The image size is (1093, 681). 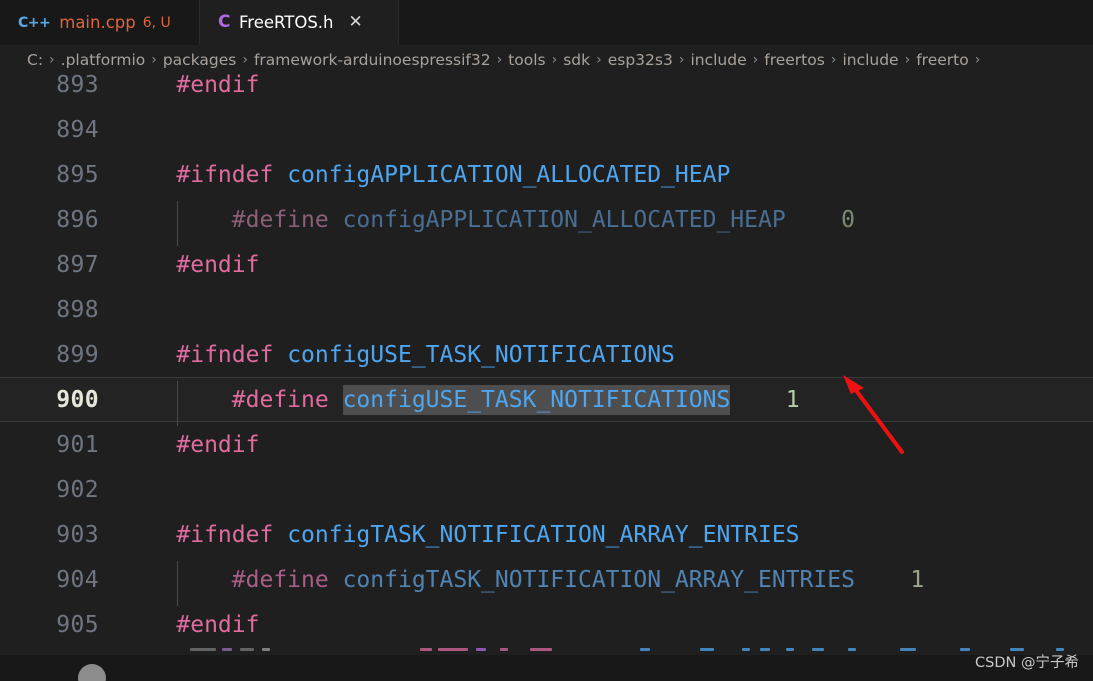 I want to click on code-line: 901 #endif, so click(x=546, y=444).